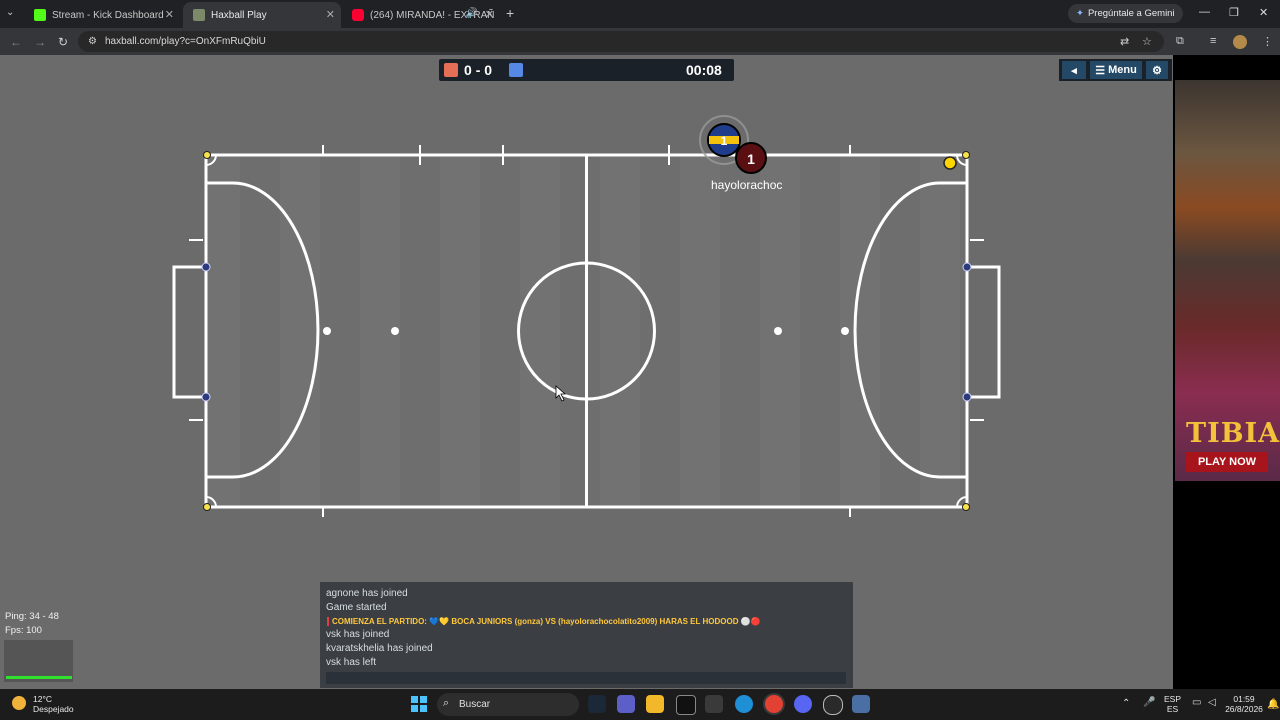 The height and width of the screenshot is (720, 1280). What do you see at coordinates (1273, 704) in the screenshot?
I see `notification-bell-icon: 🔔` at bounding box center [1273, 704].